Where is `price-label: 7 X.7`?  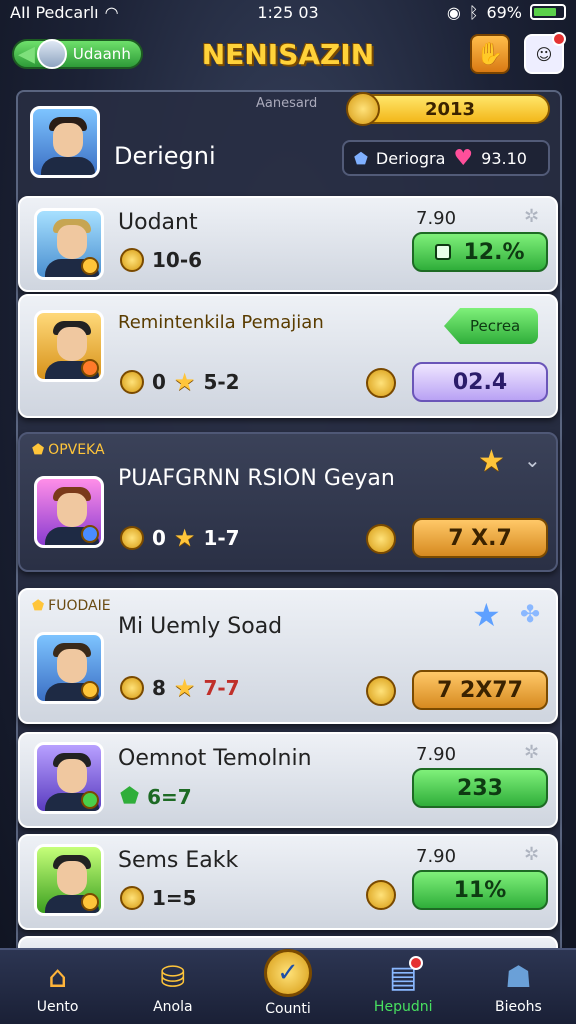 price-label: 7 X.7 is located at coordinates (480, 538).